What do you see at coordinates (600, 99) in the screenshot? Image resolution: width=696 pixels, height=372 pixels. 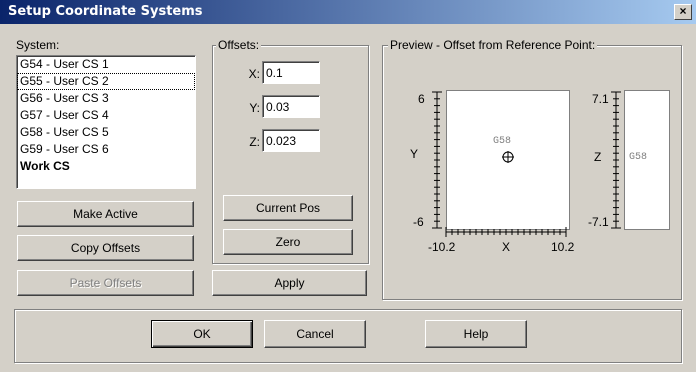 I see `z-max-label: 7.1` at bounding box center [600, 99].